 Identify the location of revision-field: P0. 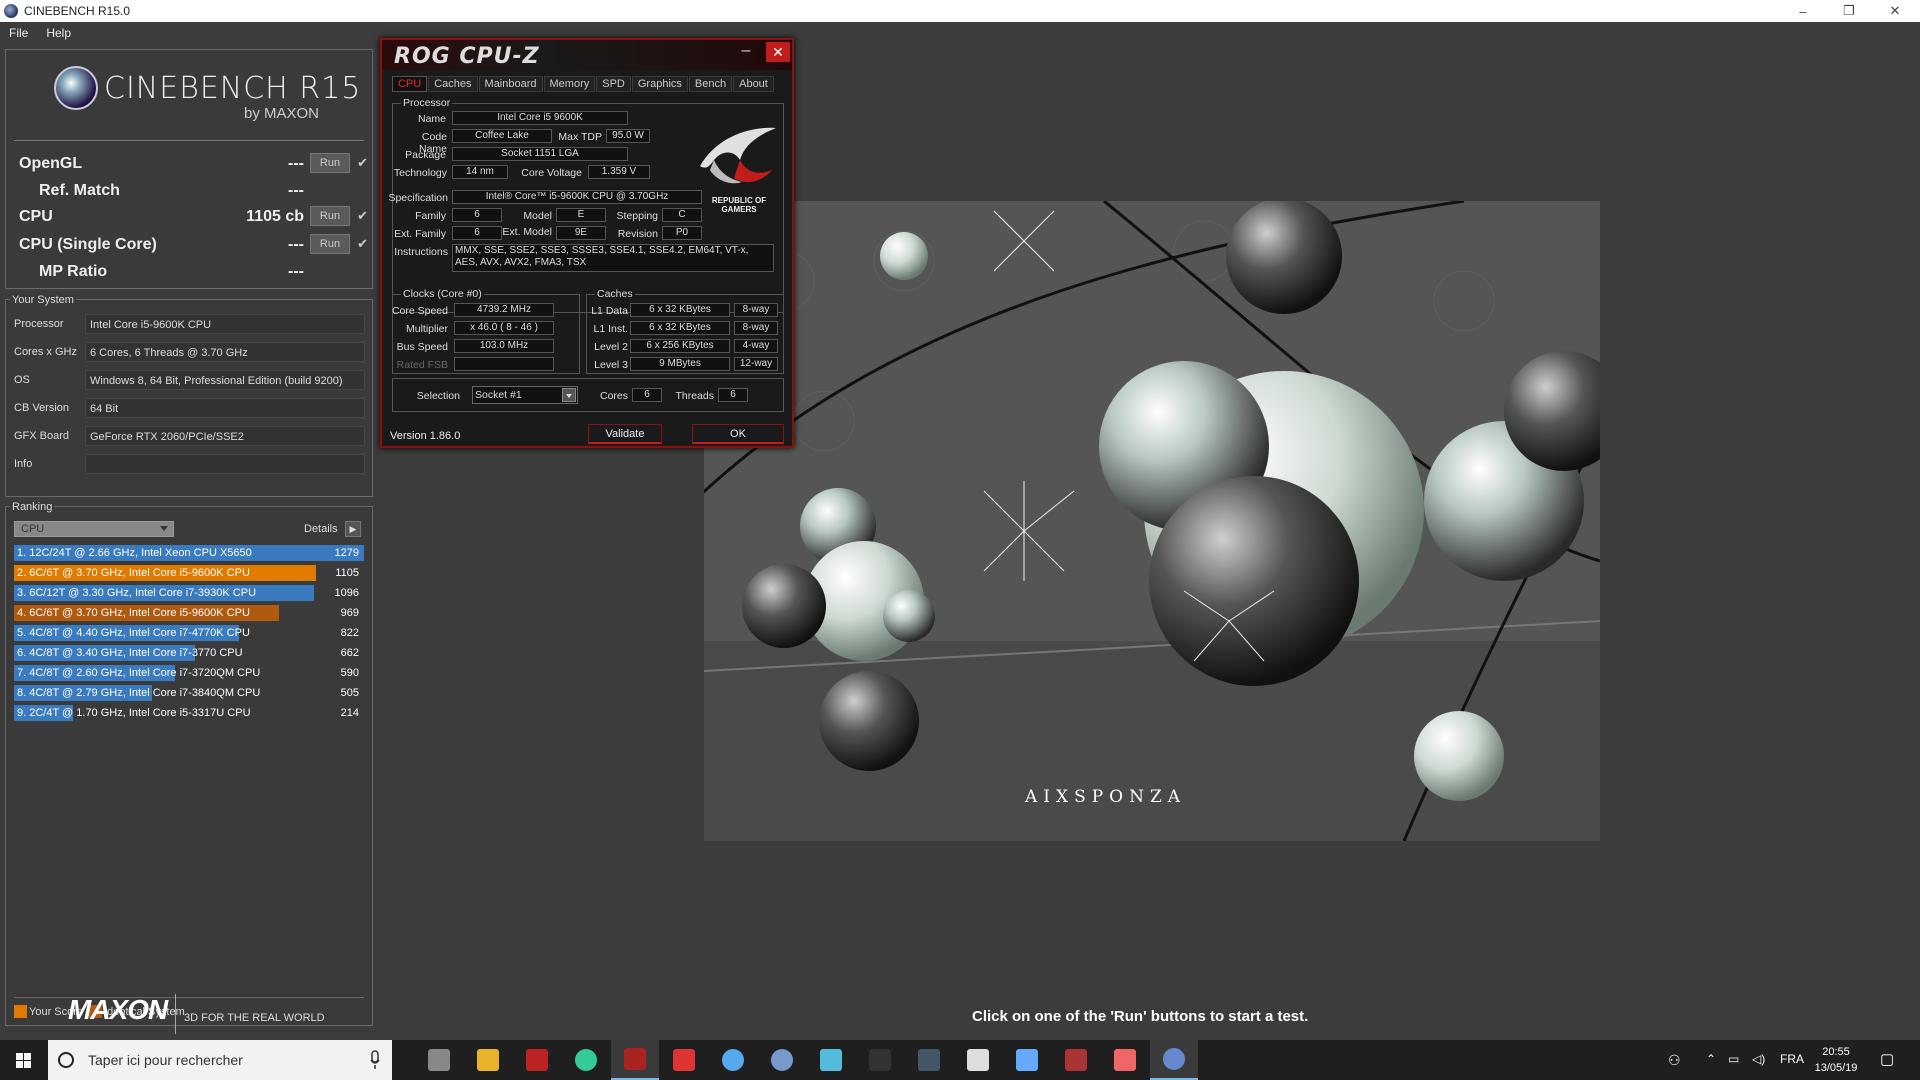
(682, 233).